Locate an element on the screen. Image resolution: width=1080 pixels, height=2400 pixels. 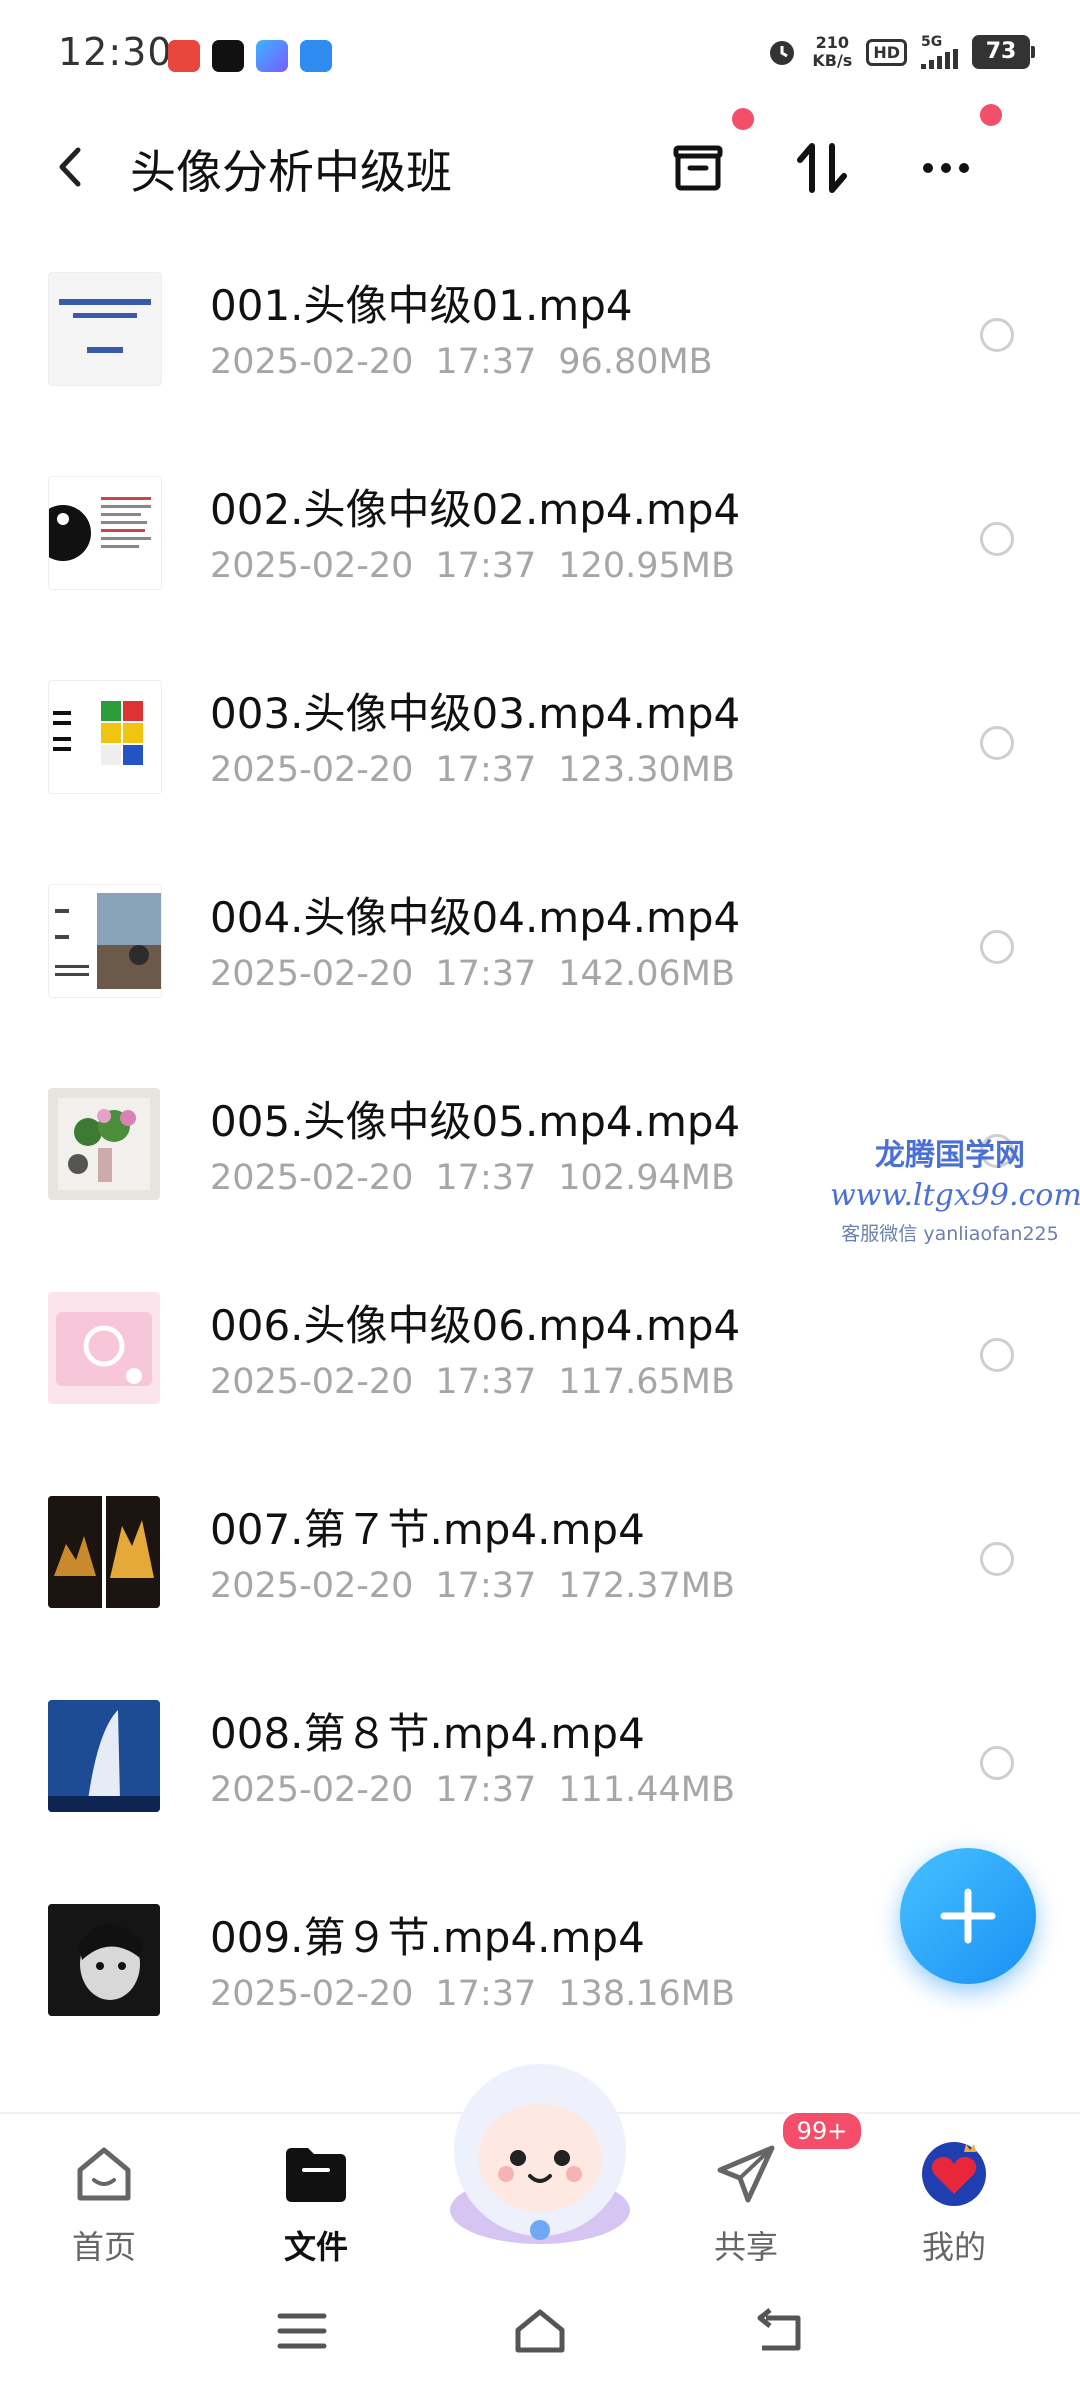
status-bar: 12:30 210 KB/s HD 5G 73 is located at coordinates (540, 59).